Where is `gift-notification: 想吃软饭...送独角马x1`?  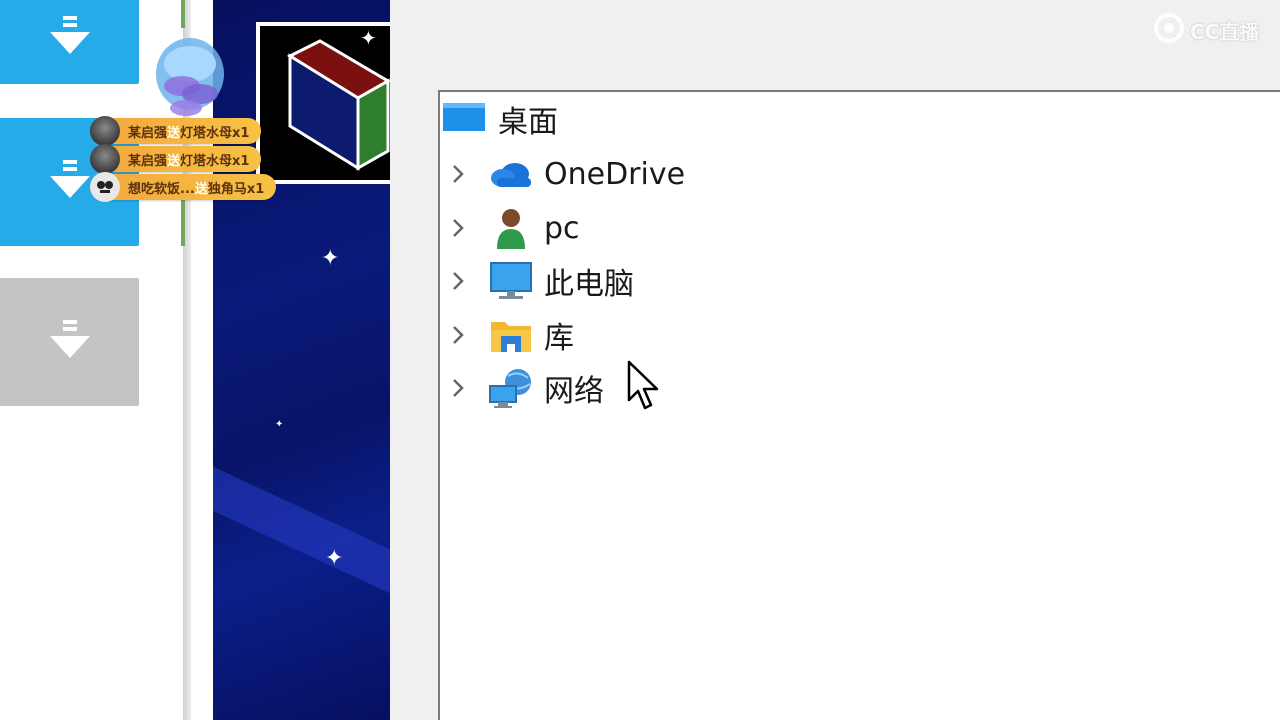
gift-notification: 想吃软饭...送独角马x1 is located at coordinates (183, 187).